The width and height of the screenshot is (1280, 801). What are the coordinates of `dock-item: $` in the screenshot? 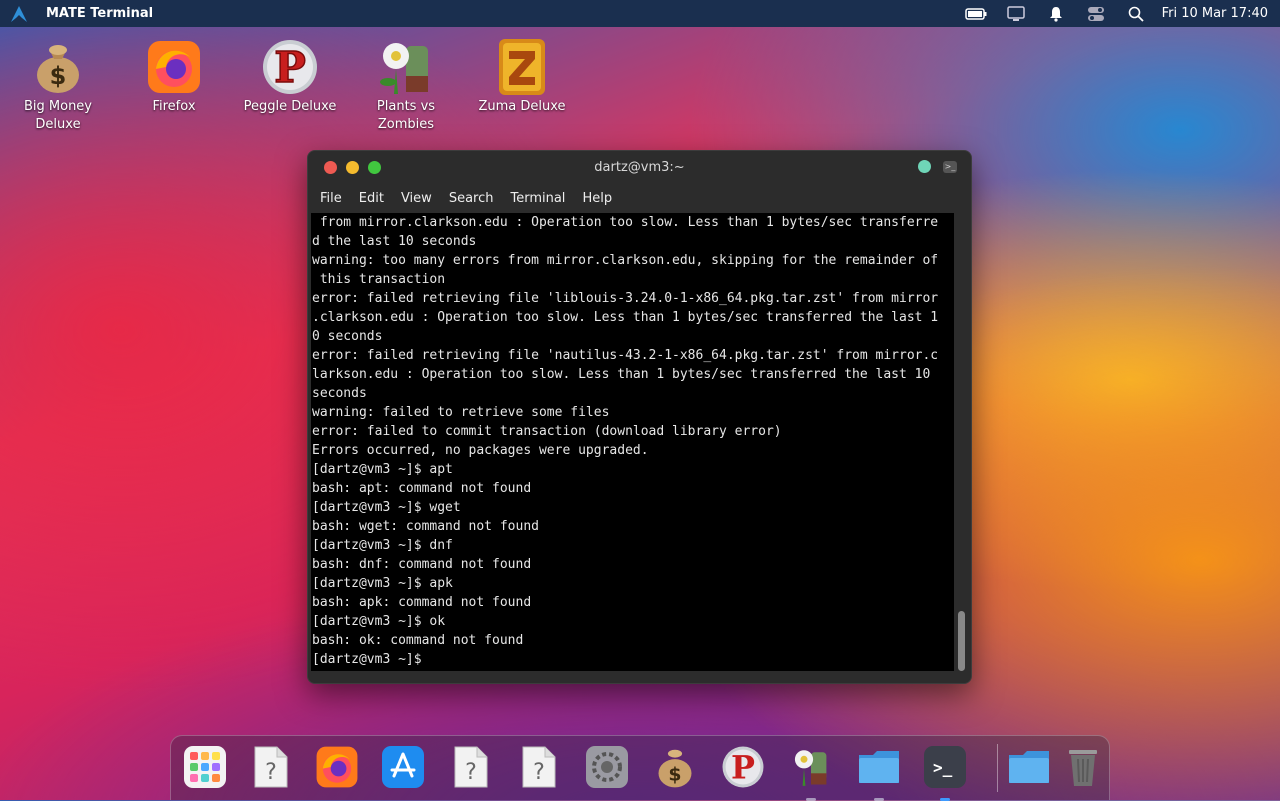 It's located at (675, 769).